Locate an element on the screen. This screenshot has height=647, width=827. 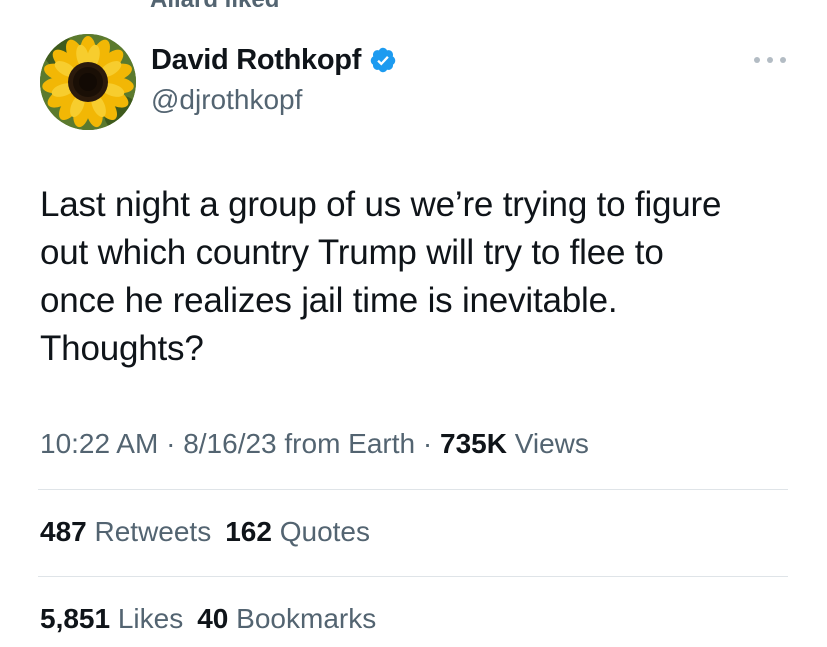
more-options-icon is located at coordinates (770, 60).